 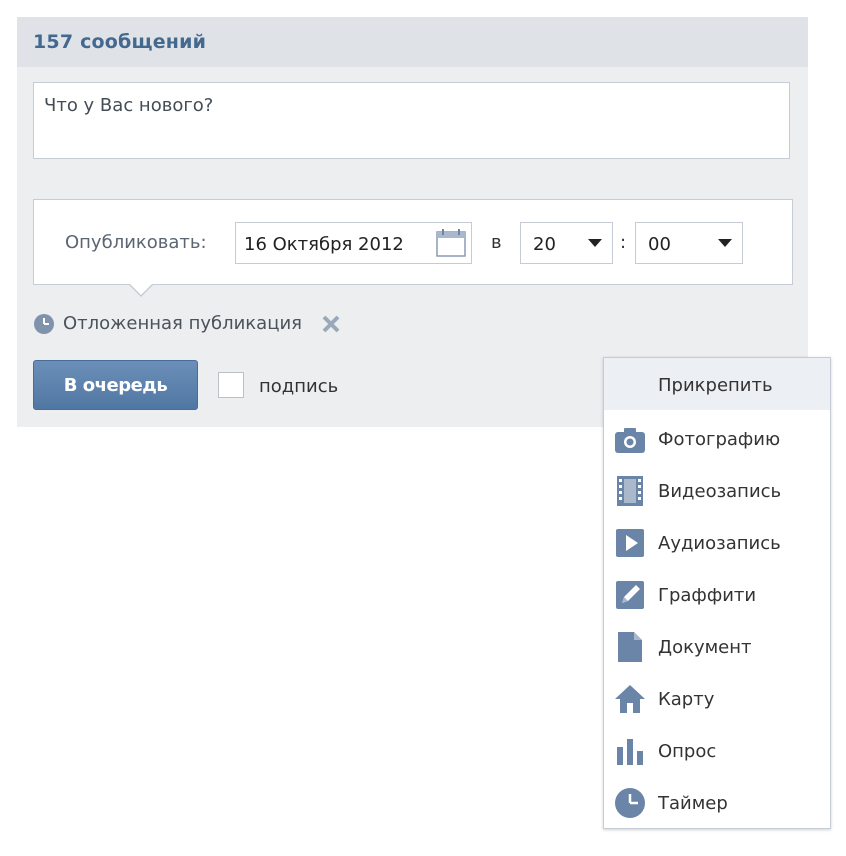 I want to click on attach-item-label: Видеозапись, so click(x=720, y=491).